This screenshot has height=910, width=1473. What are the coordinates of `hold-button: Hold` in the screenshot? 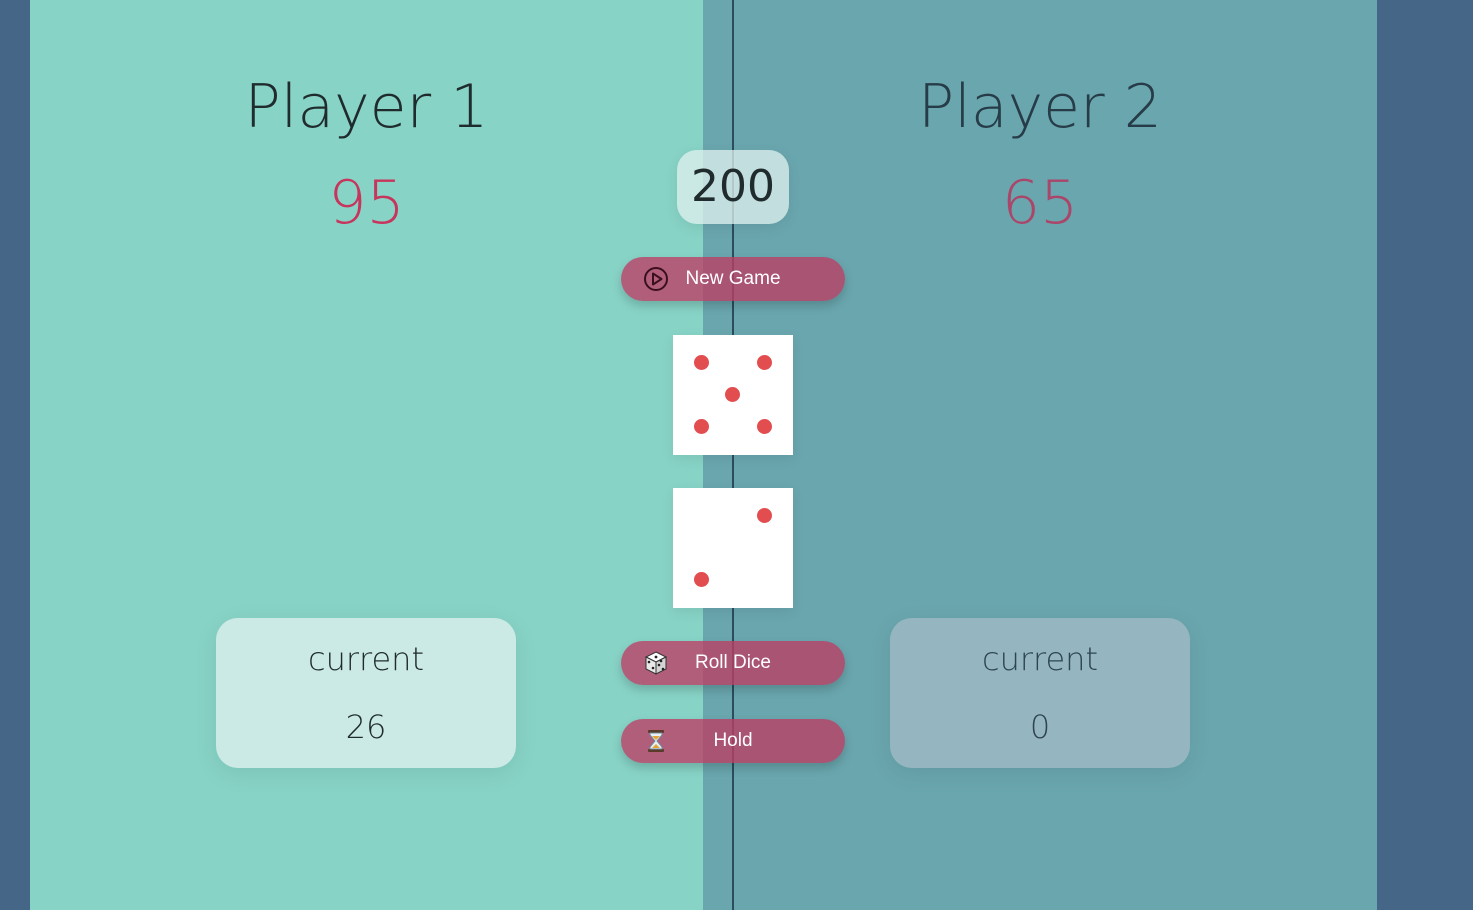 It's located at (733, 741).